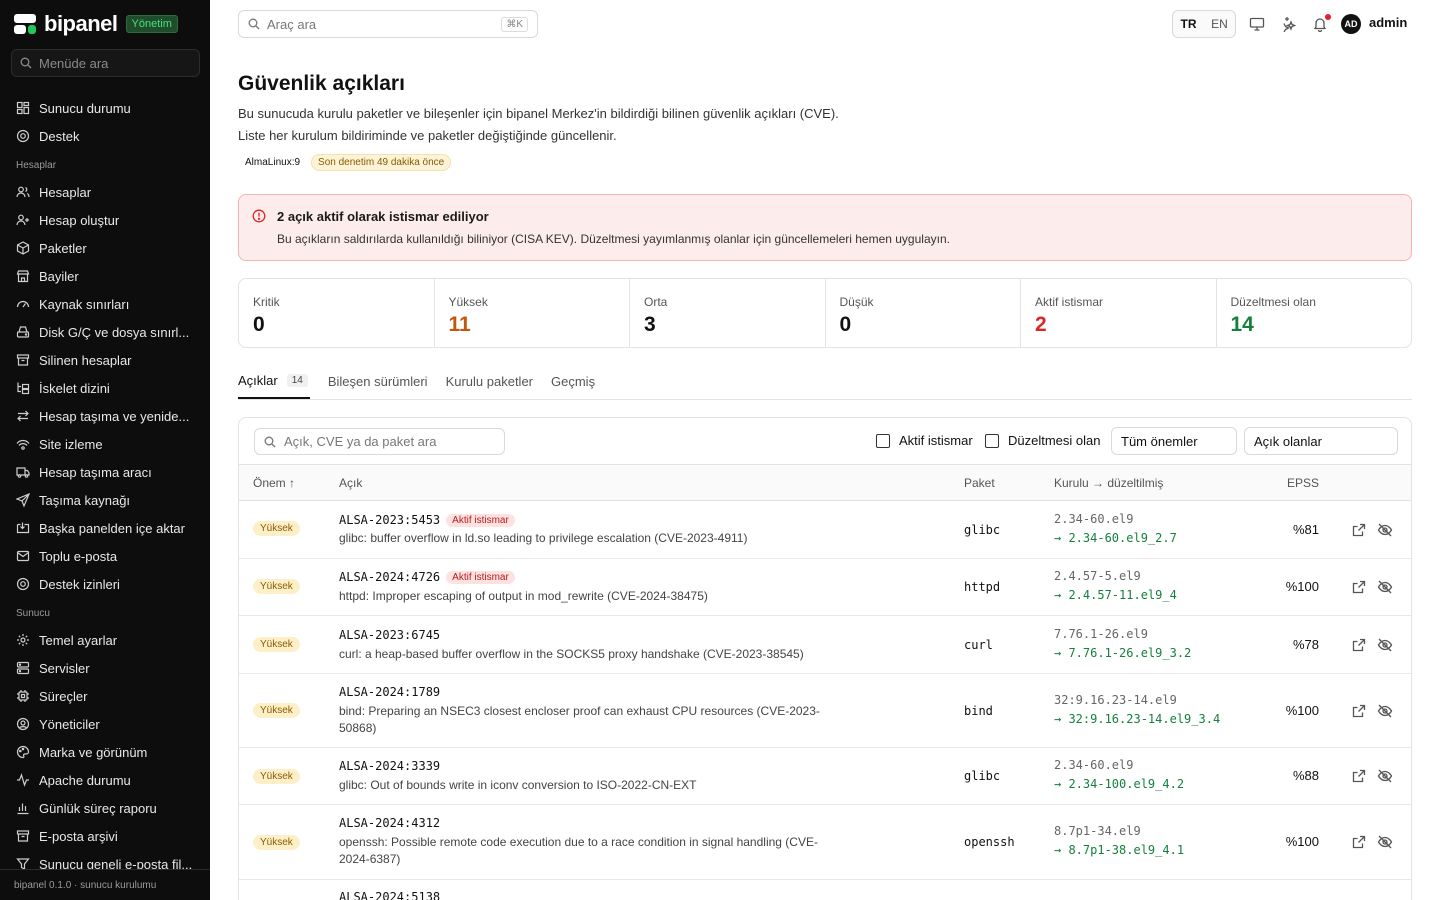  I want to click on severity-select: Tüm önemler, so click(1174, 441).